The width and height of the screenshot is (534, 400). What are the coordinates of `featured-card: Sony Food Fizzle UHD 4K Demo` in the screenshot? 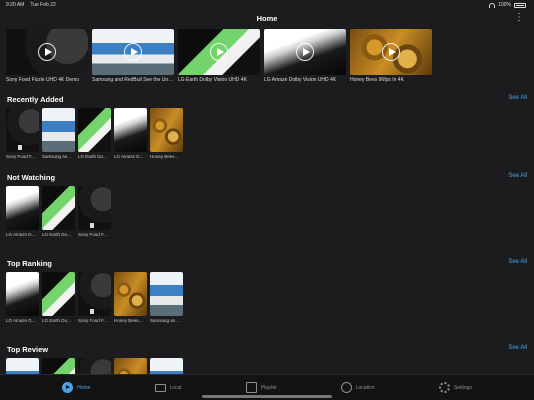 It's located at (47, 56).